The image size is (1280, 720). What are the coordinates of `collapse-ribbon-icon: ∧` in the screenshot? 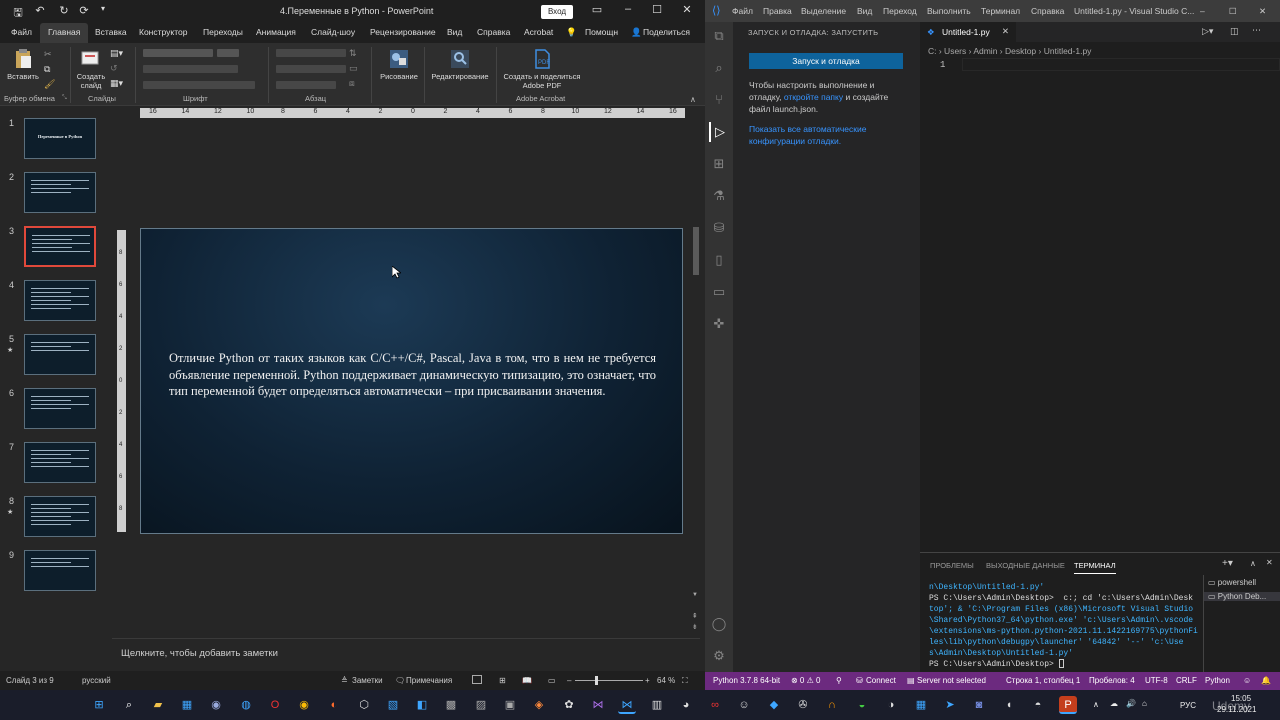 It's located at (693, 99).